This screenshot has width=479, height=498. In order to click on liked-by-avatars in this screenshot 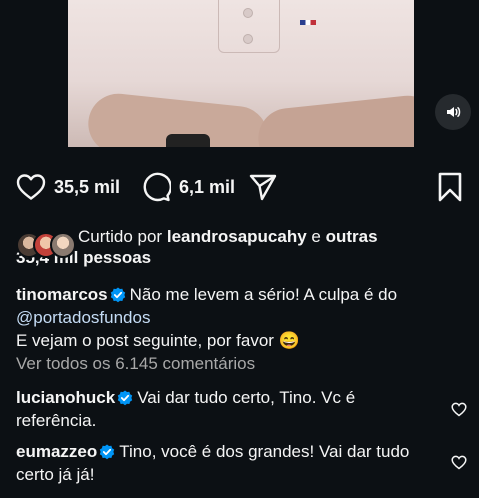, I will do `click(46, 245)`.